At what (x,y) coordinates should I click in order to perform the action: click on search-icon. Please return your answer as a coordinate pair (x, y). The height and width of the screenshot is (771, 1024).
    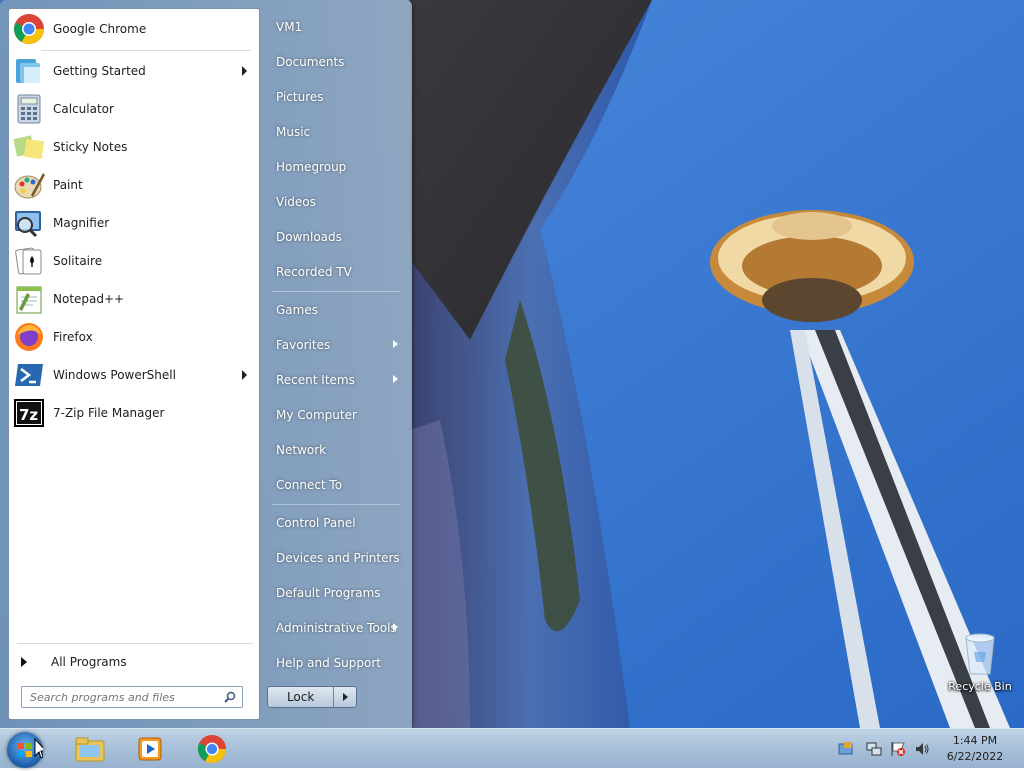
    Looking at the image, I should click on (230, 697).